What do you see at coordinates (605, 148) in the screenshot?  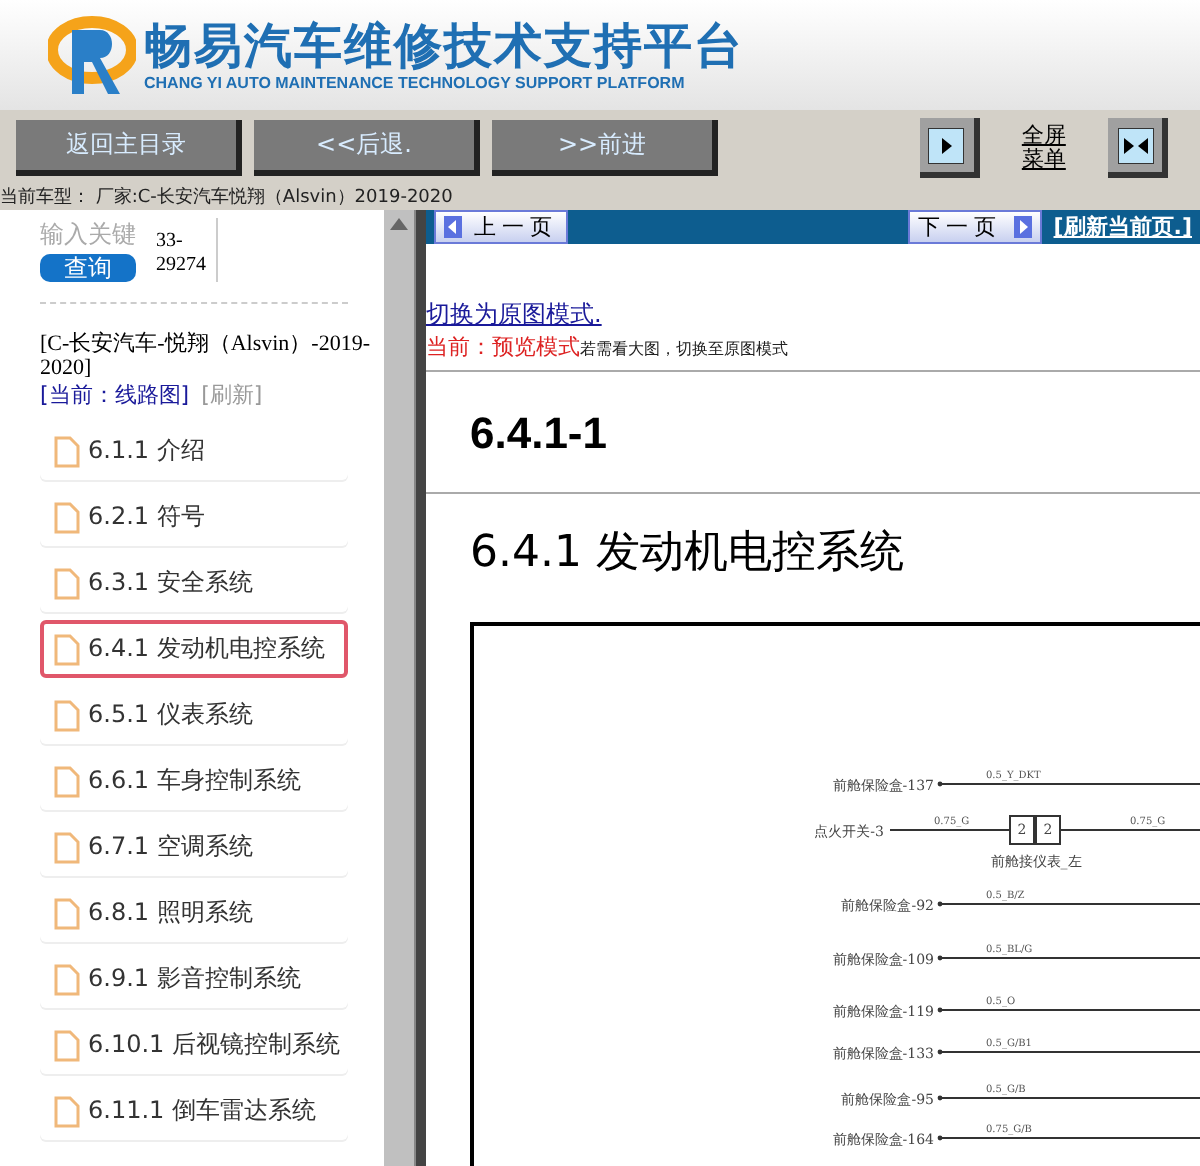 I see `toolbar-button: >>前进` at bounding box center [605, 148].